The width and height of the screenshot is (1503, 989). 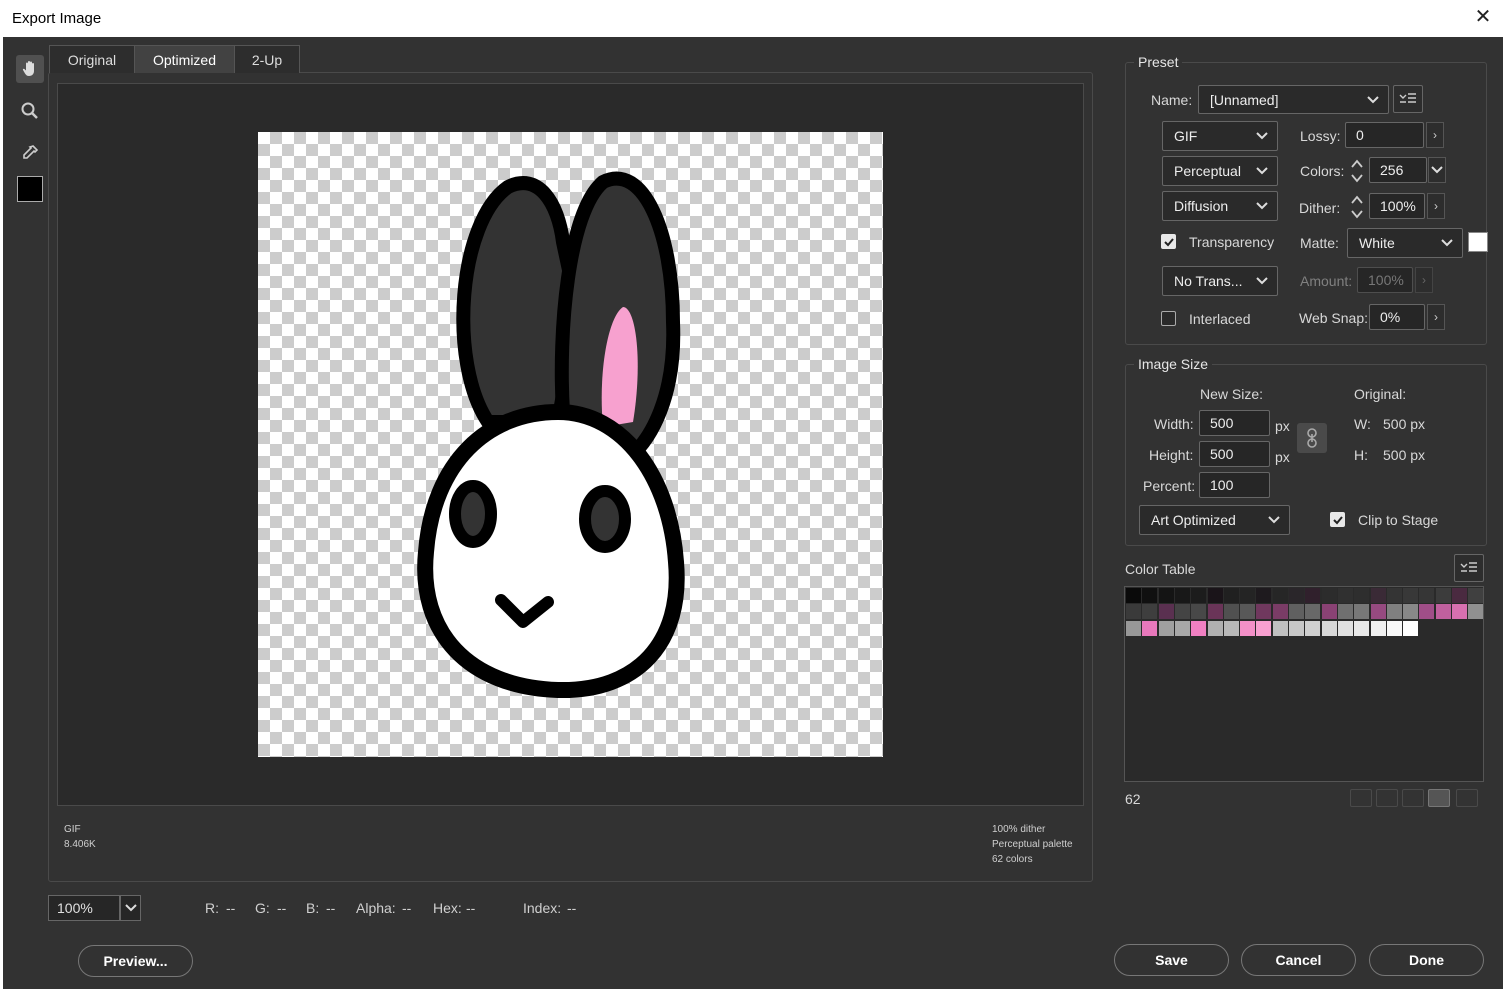 What do you see at coordinates (1214, 520) in the screenshot?
I see `resample-quality-select: Art Optimized` at bounding box center [1214, 520].